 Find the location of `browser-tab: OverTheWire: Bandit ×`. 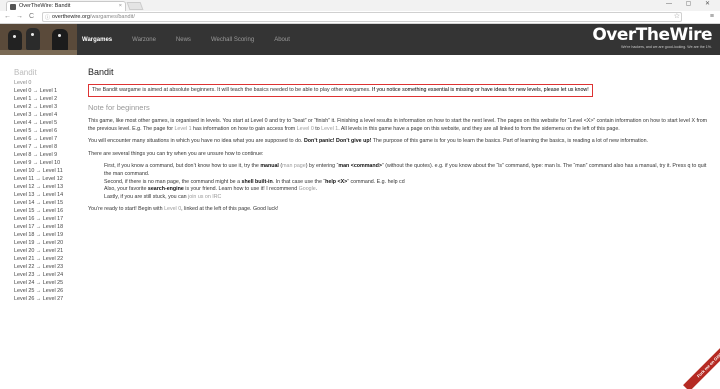

browser-tab: OverTheWire: Bandit × is located at coordinates (66, 6).